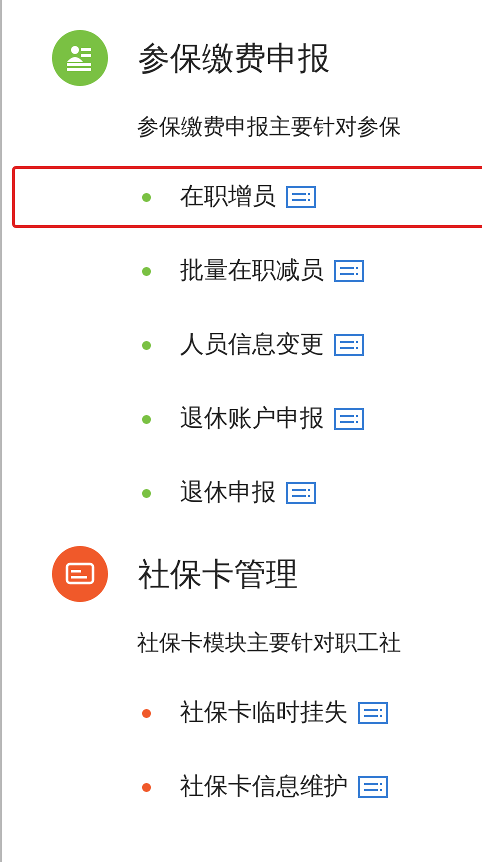  I want to click on menu-item: 退休申报, so click(247, 493).